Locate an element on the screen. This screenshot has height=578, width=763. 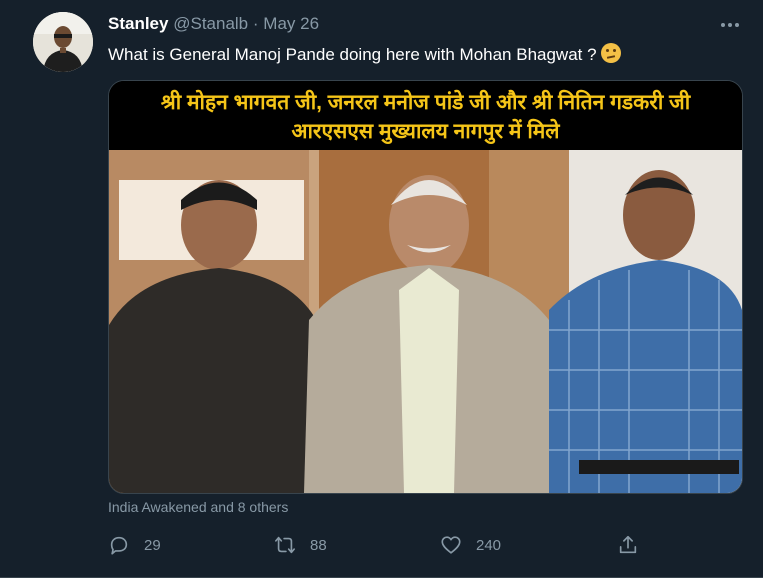
tweet-date: May 26 is located at coordinates (291, 23).